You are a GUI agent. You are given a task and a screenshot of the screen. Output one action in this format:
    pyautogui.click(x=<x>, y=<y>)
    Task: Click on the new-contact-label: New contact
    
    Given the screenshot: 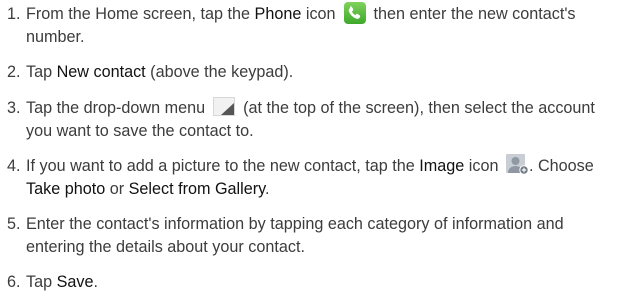 What is the action you would take?
    pyautogui.click(x=101, y=72)
    